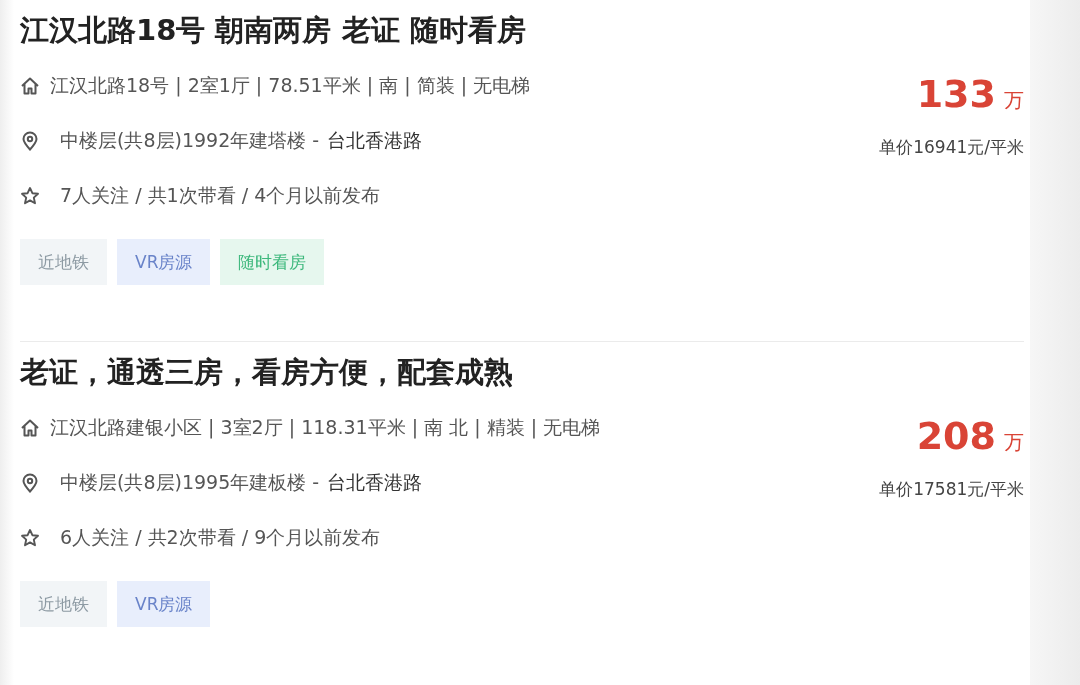 This screenshot has height=685, width=1080. Describe the element at coordinates (275, 30) in the screenshot. I see `listing-title: 江汉北路18号 朝南两房 老证 随时看房` at that location.